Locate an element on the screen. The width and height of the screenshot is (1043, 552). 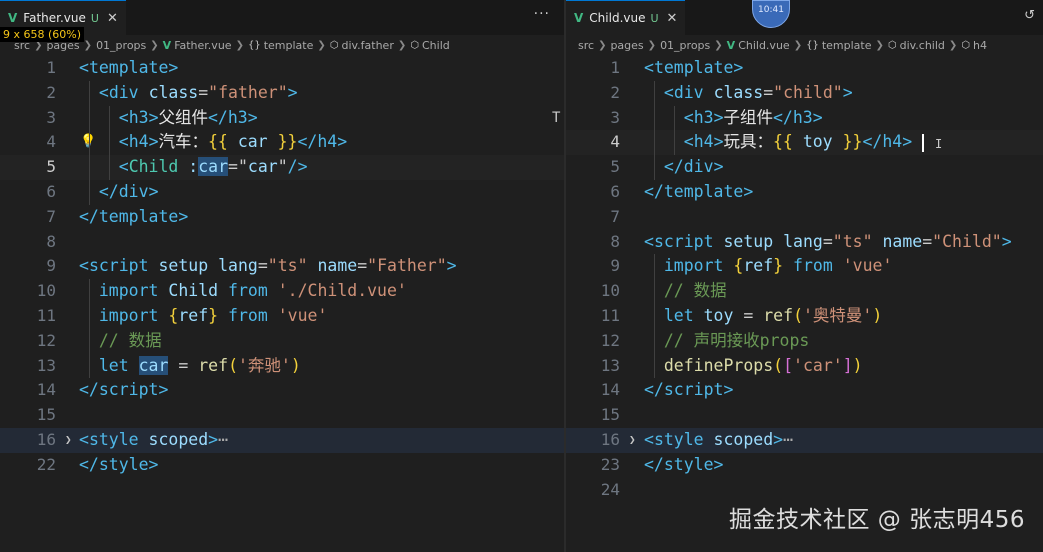
code-text: <h4>汽车：{{ car }}</h4> is located at coordinates (213, 142).